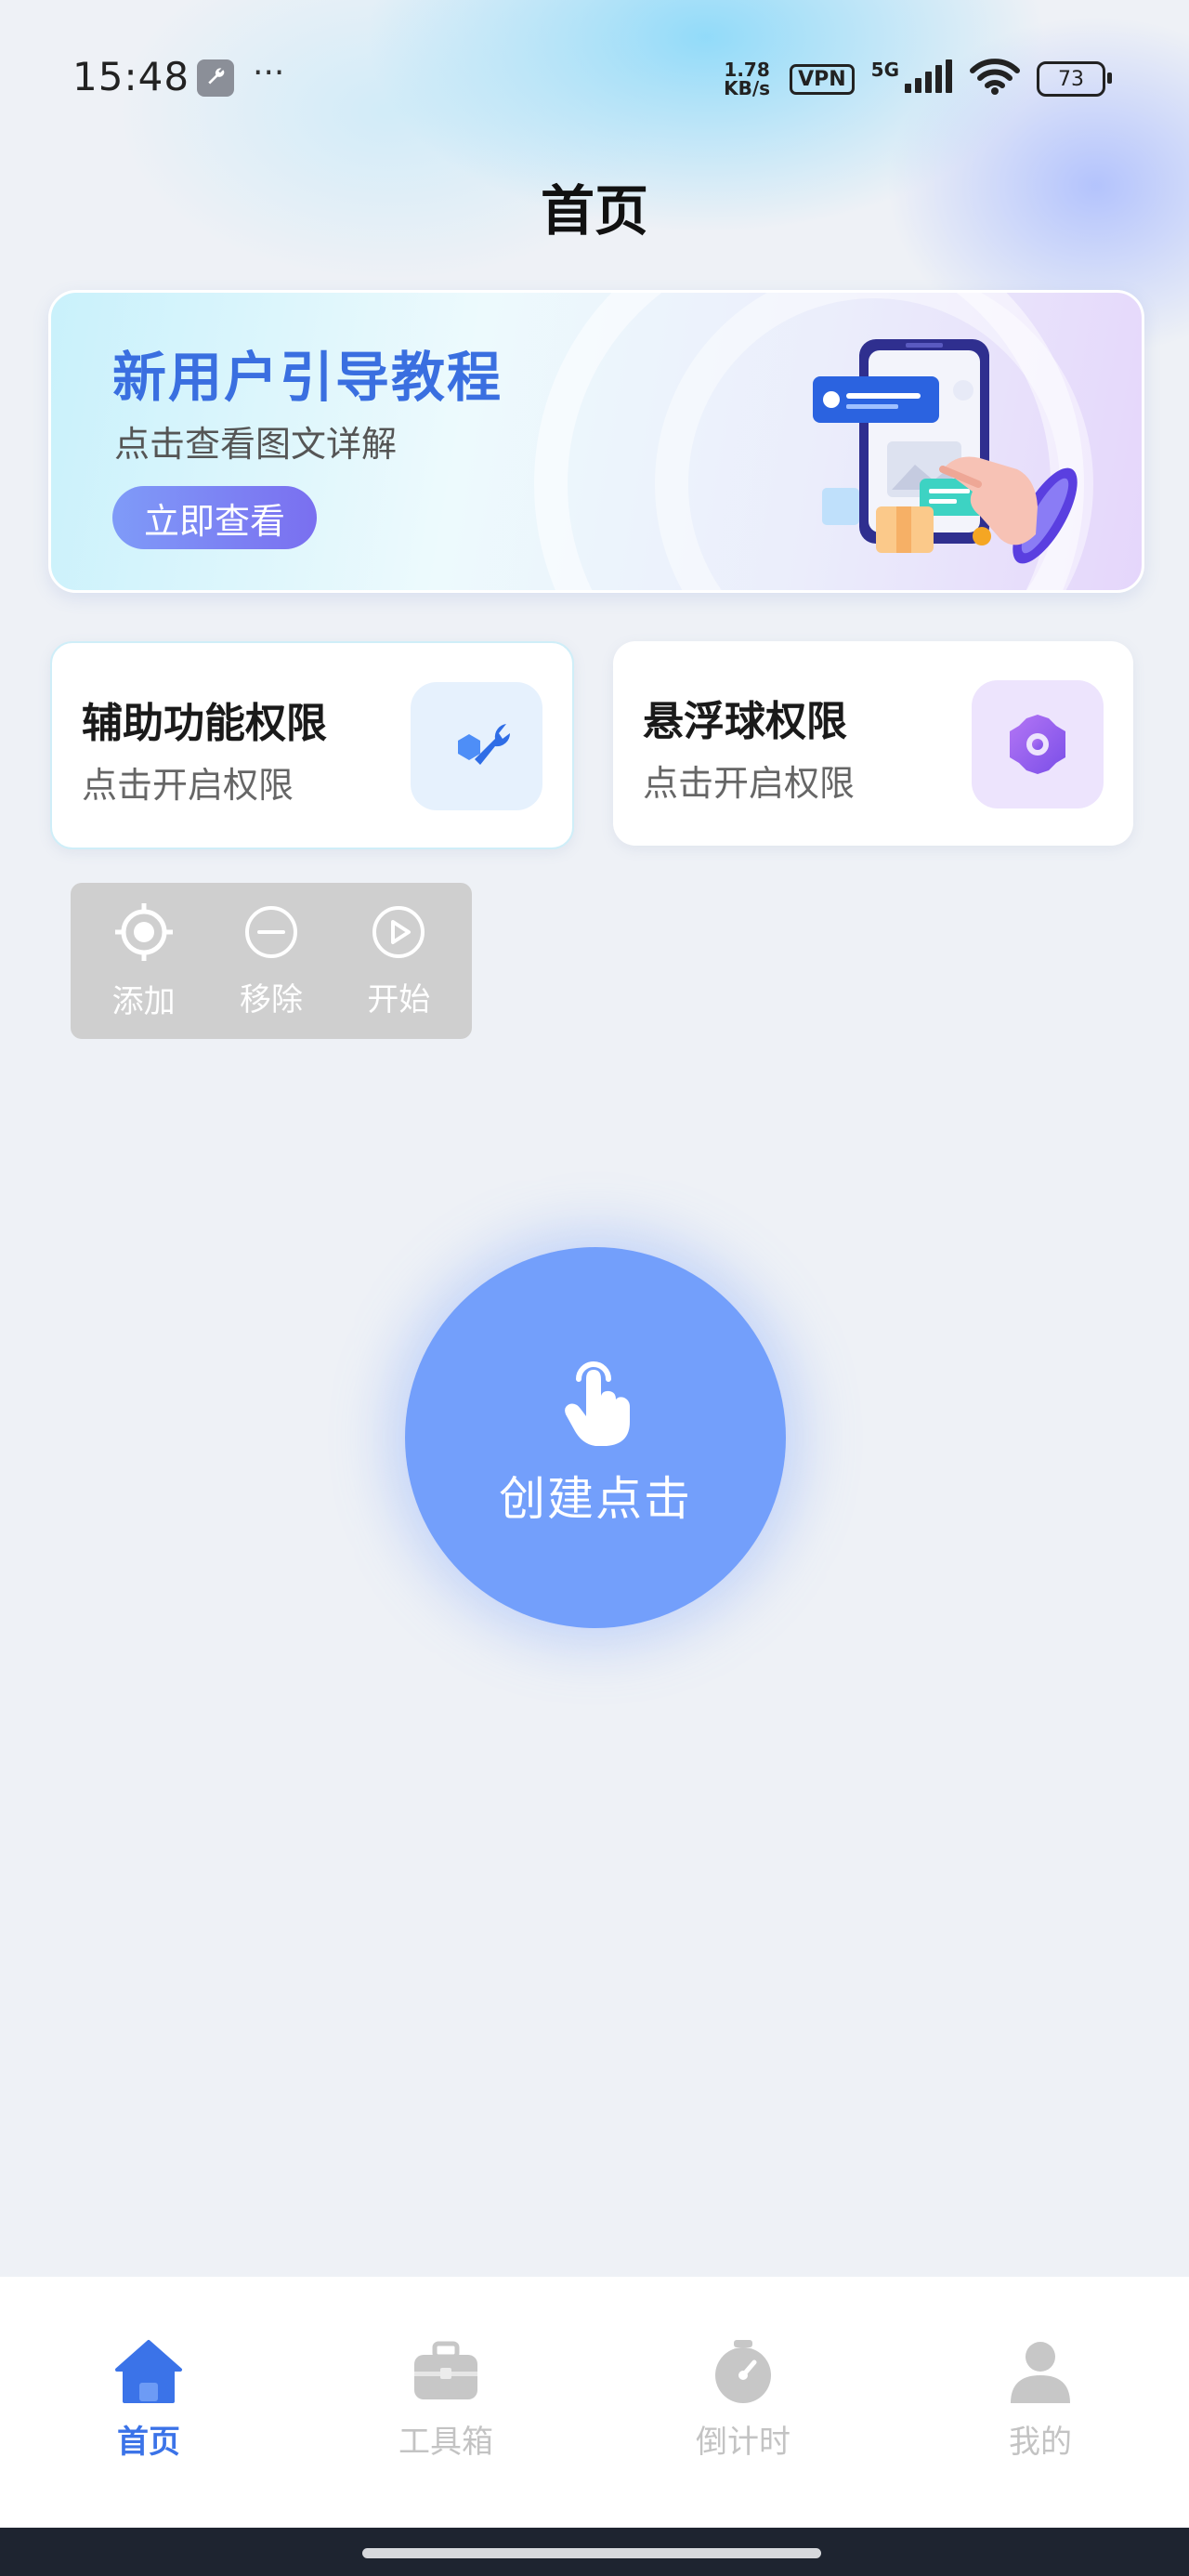 Image resolution: width=1189 pixels, height=2576 pixels. I want to click on battery-icon: 73, so click(1074, 79).